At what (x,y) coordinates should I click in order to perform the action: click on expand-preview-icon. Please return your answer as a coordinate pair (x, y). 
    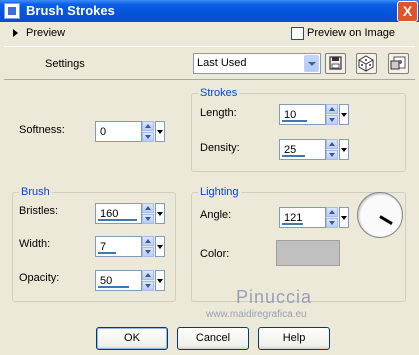
    Looking at the image, I should click on (15, 33).